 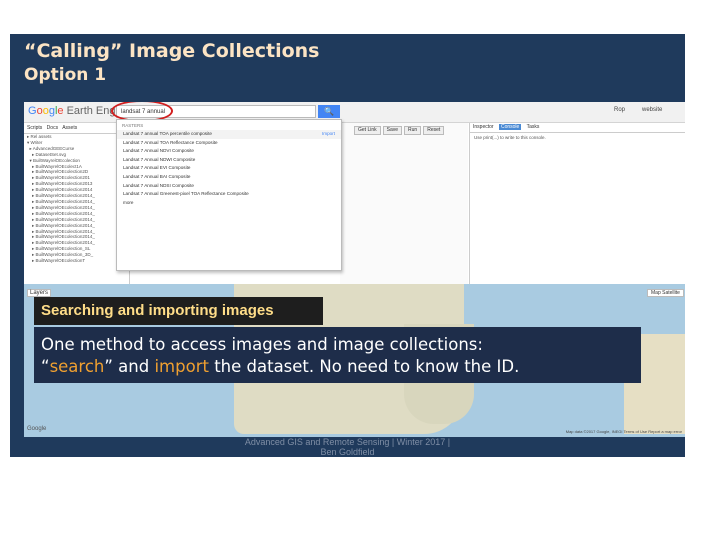 What do you see at coordinates (533, 127) in the screenshot?
I see `tab-tasks: Tasks` at bounding box center [533, 127].